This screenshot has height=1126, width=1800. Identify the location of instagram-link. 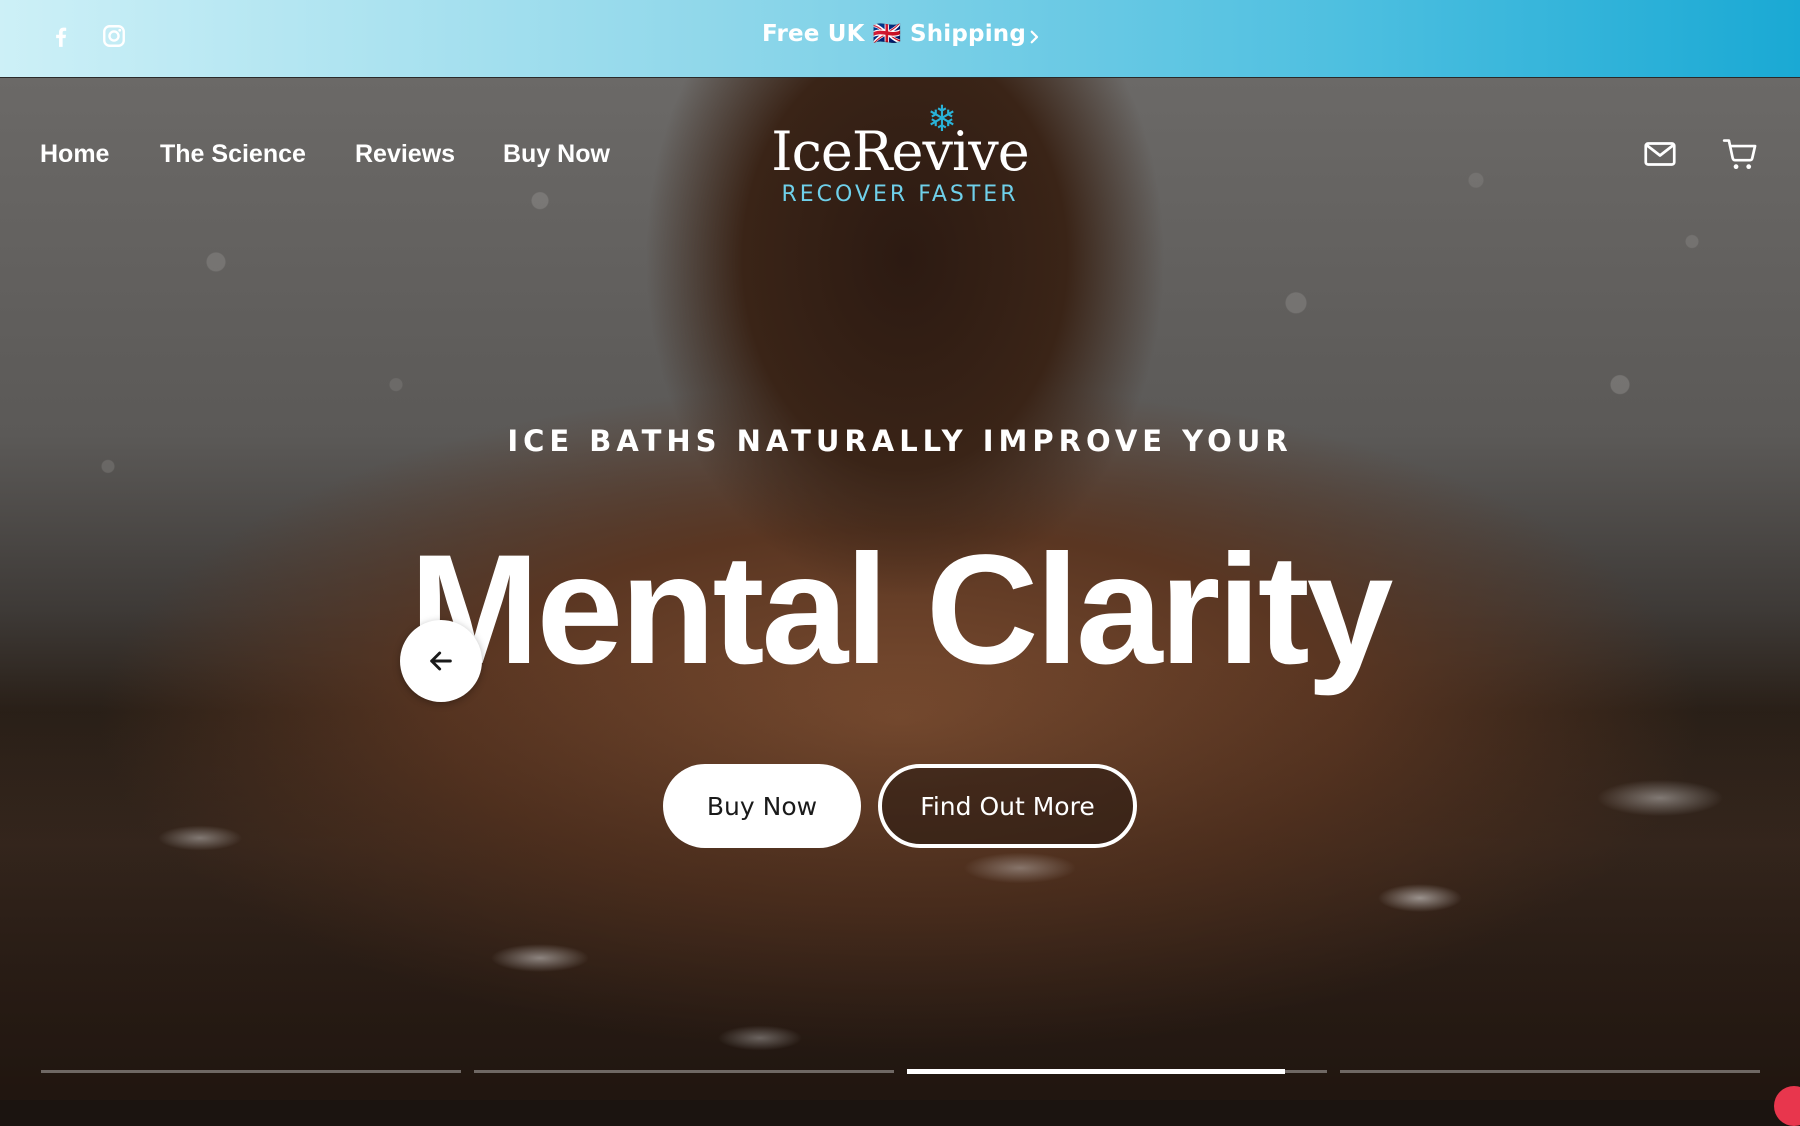
(114, 36).